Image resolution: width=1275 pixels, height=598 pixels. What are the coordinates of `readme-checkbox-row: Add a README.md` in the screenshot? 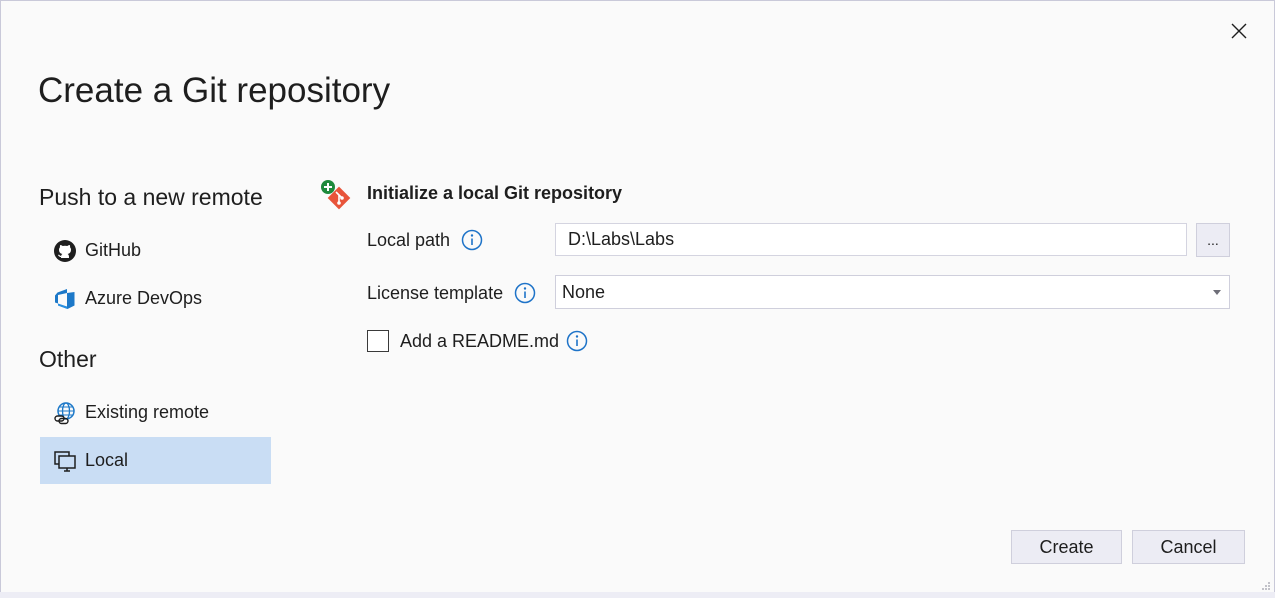 It's located at (478, 341).